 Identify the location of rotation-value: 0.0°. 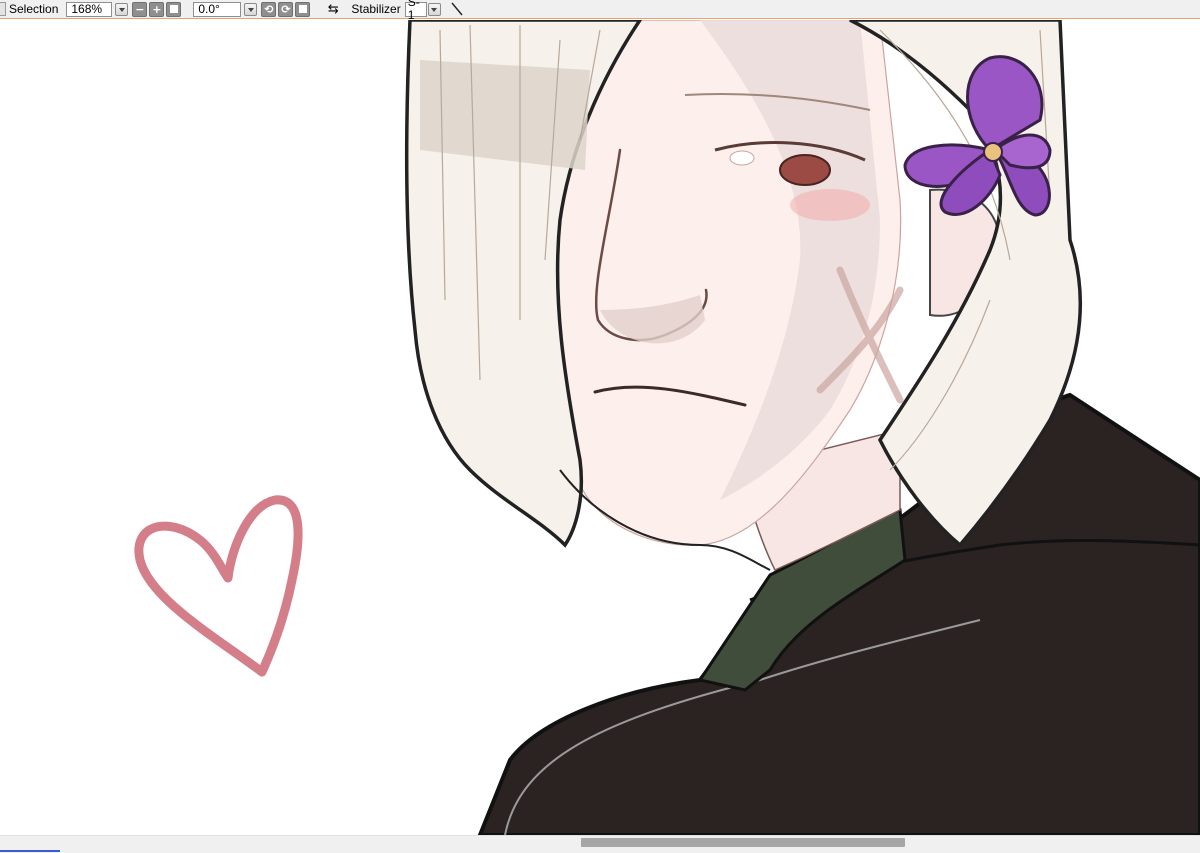
(209, 8).